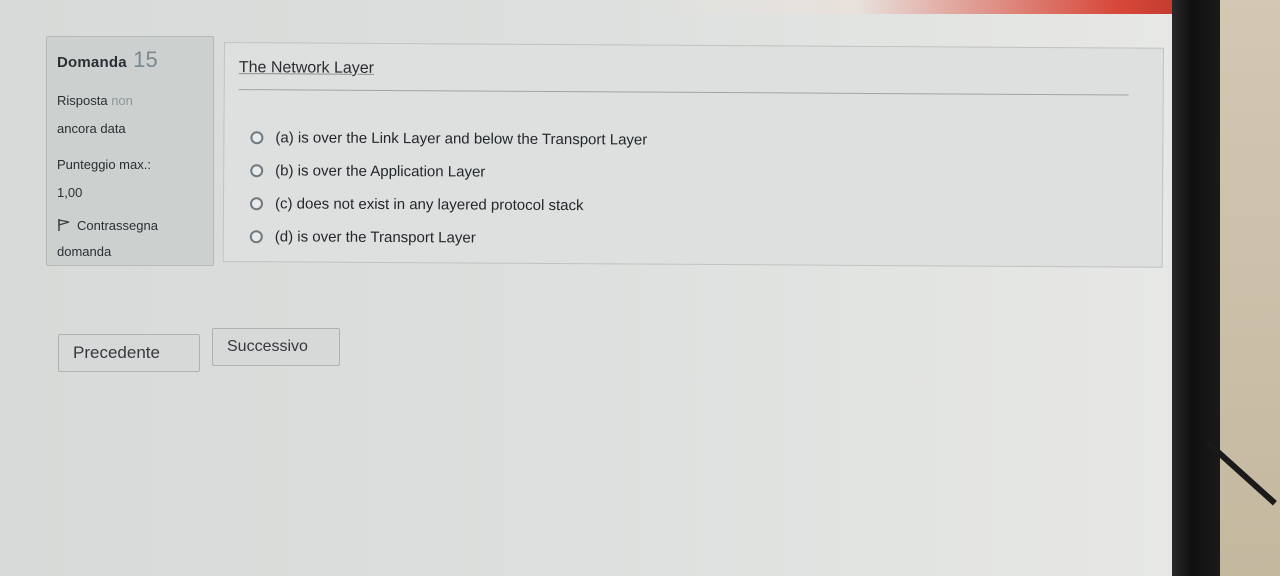 This screenshot has width=1280, height=576. I want to click on answer-status-faint: non, so click(122, 100).